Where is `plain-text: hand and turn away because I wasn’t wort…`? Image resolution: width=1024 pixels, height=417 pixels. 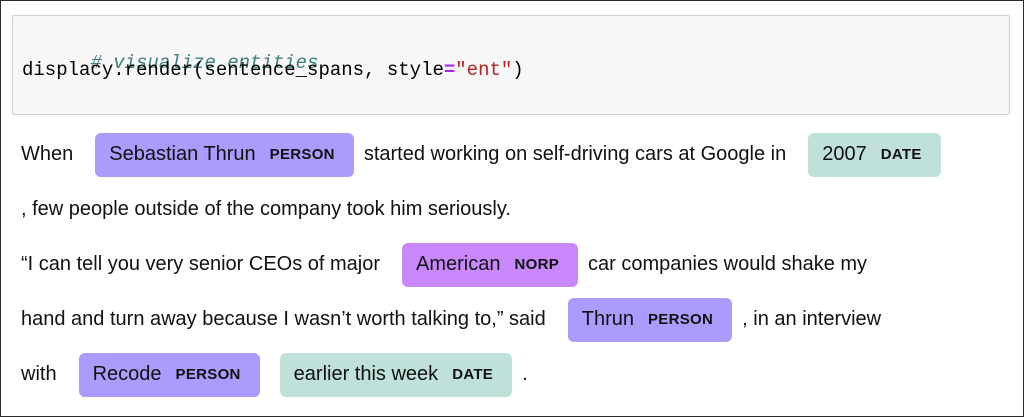
plain-text: hand and turn away because I wasn’t wort… is located at coordinates (283, 319).